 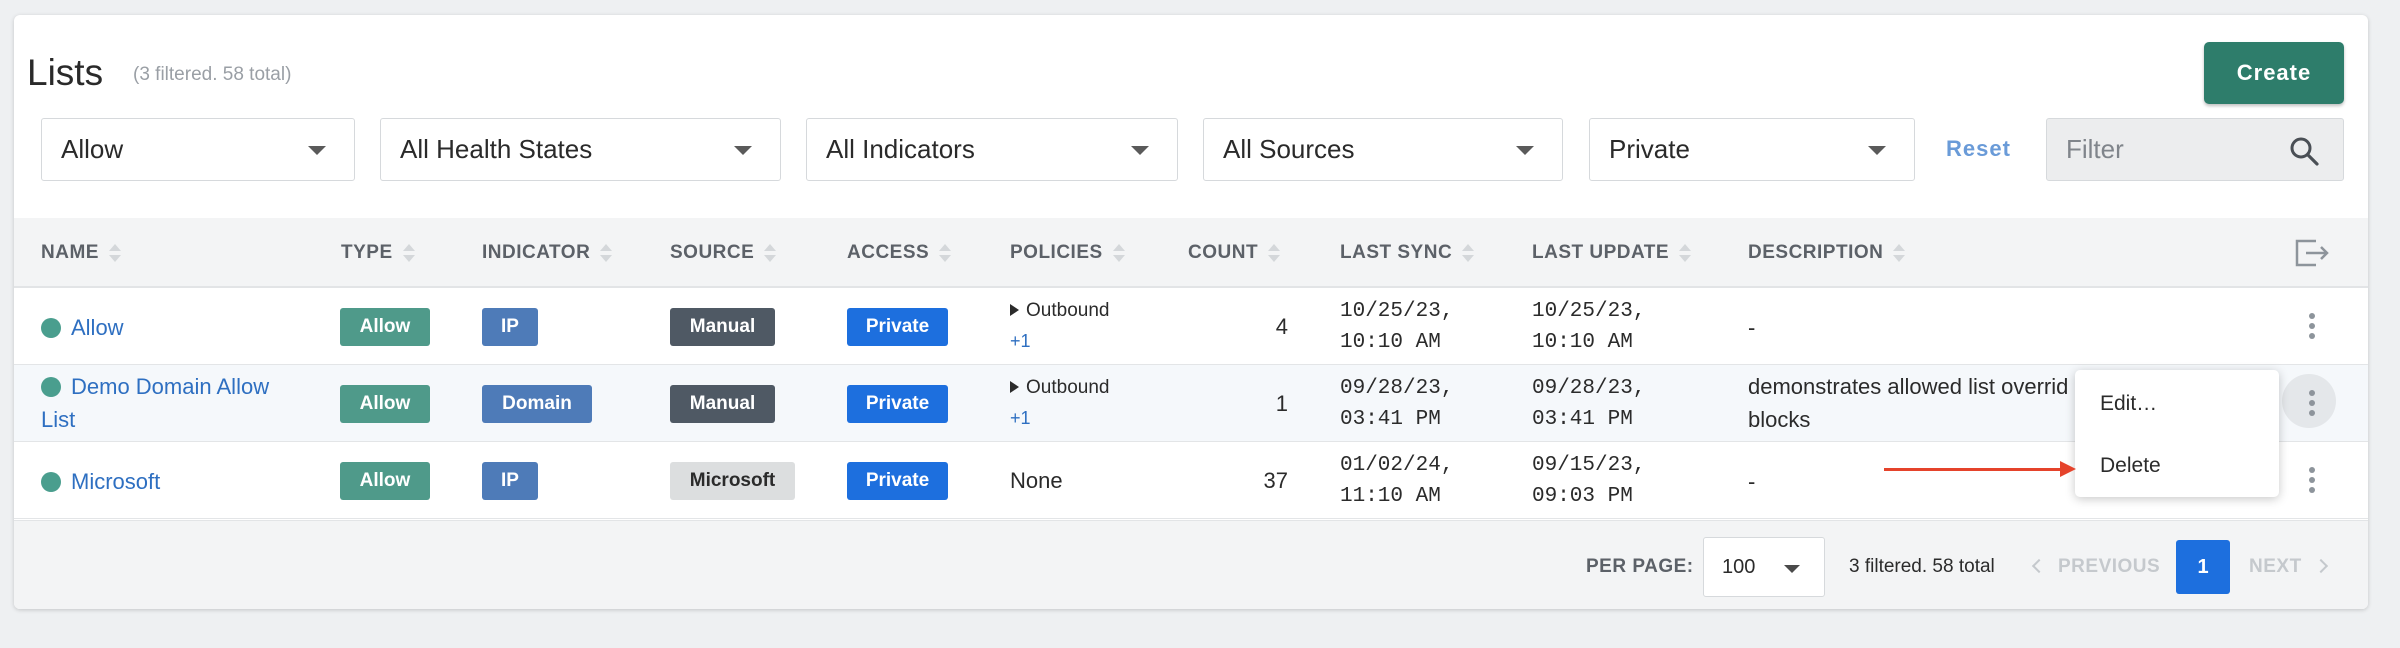 What do you see at coordinates (65, 72) in the screenshot?
I see `page-title: Lists` at bounding box center [65, 72].